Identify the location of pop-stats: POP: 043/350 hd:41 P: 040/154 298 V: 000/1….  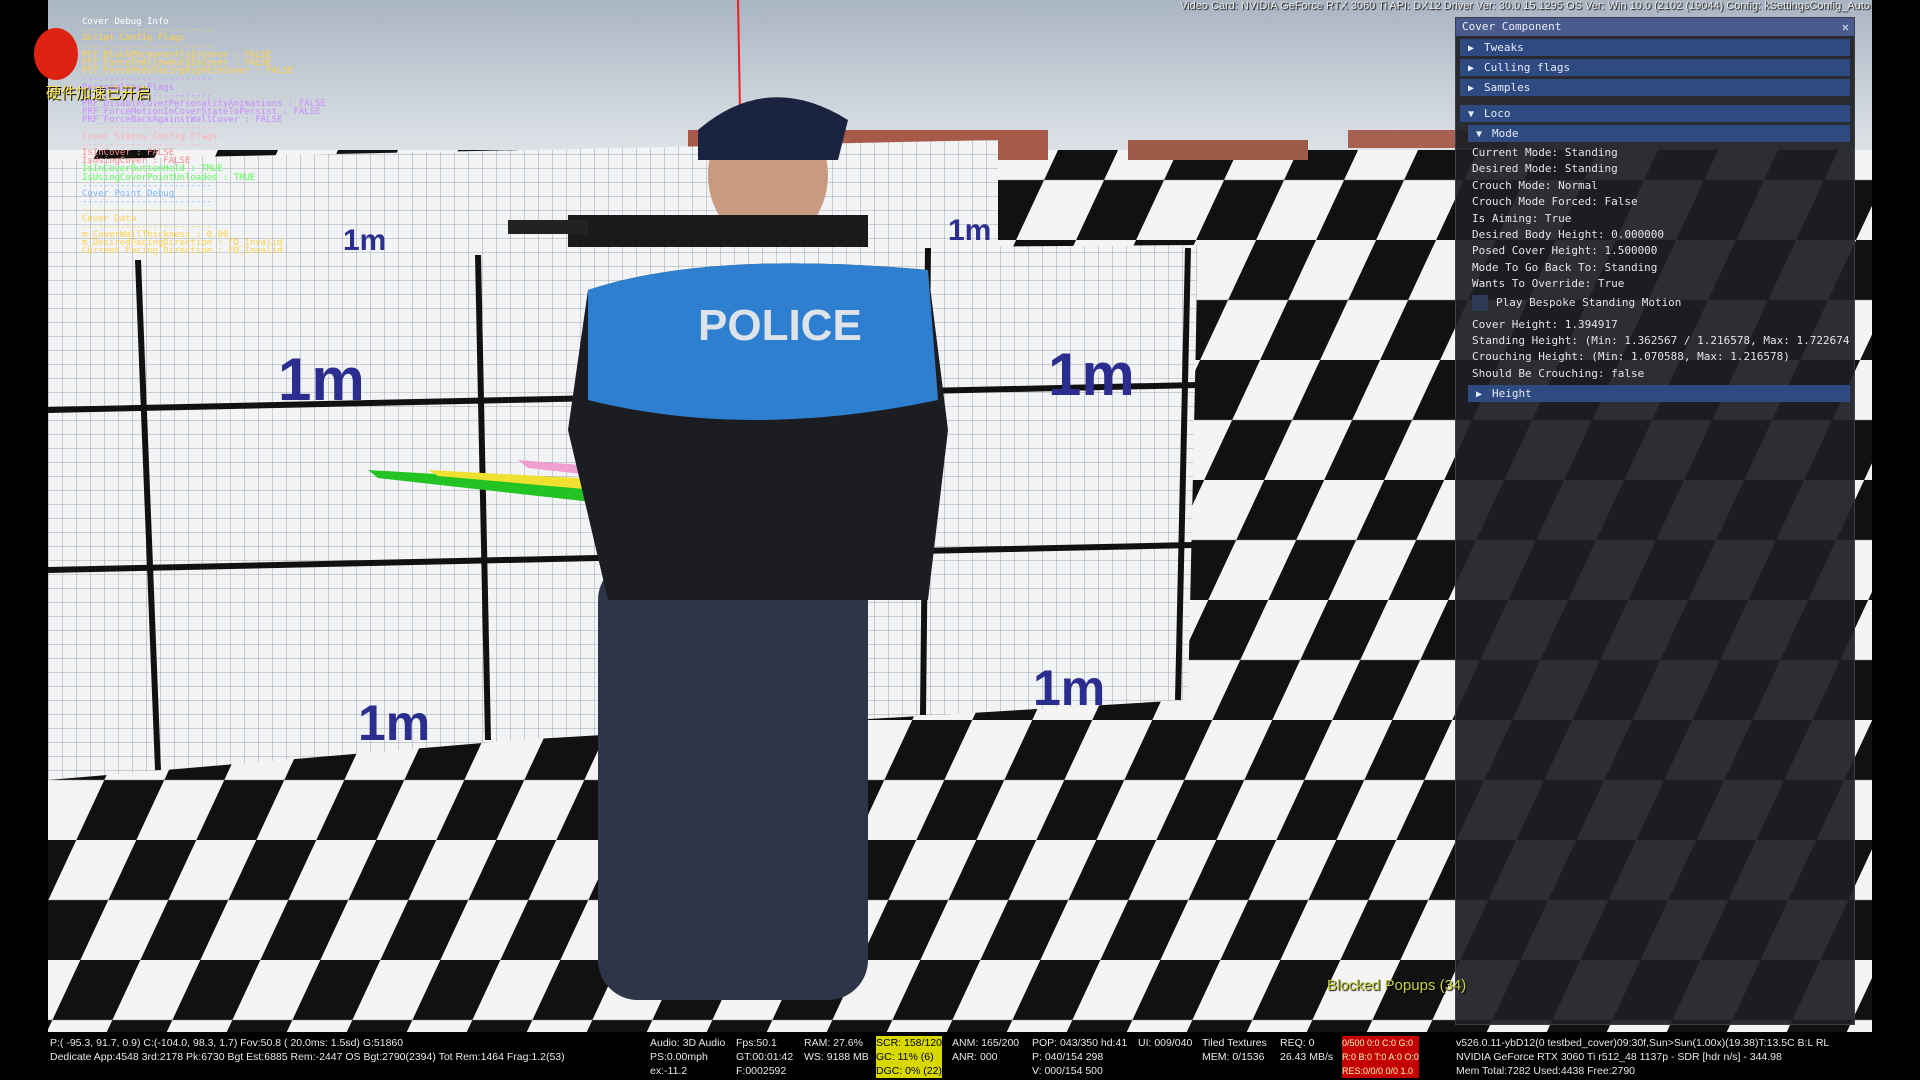
(1079, 1057).